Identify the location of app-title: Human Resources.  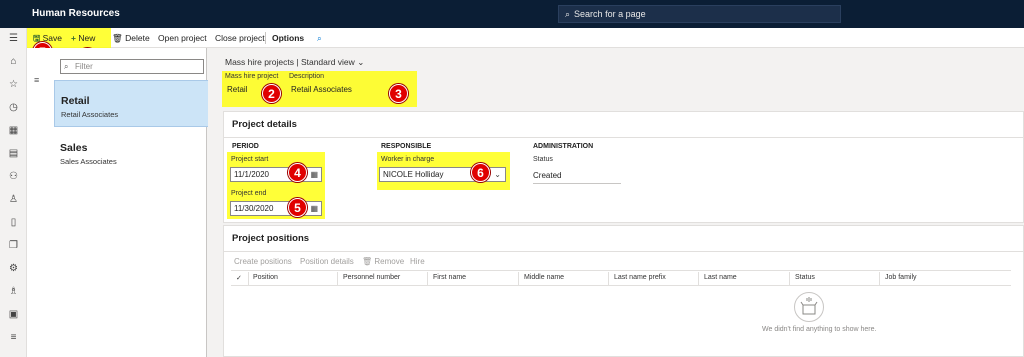
(76, 13).